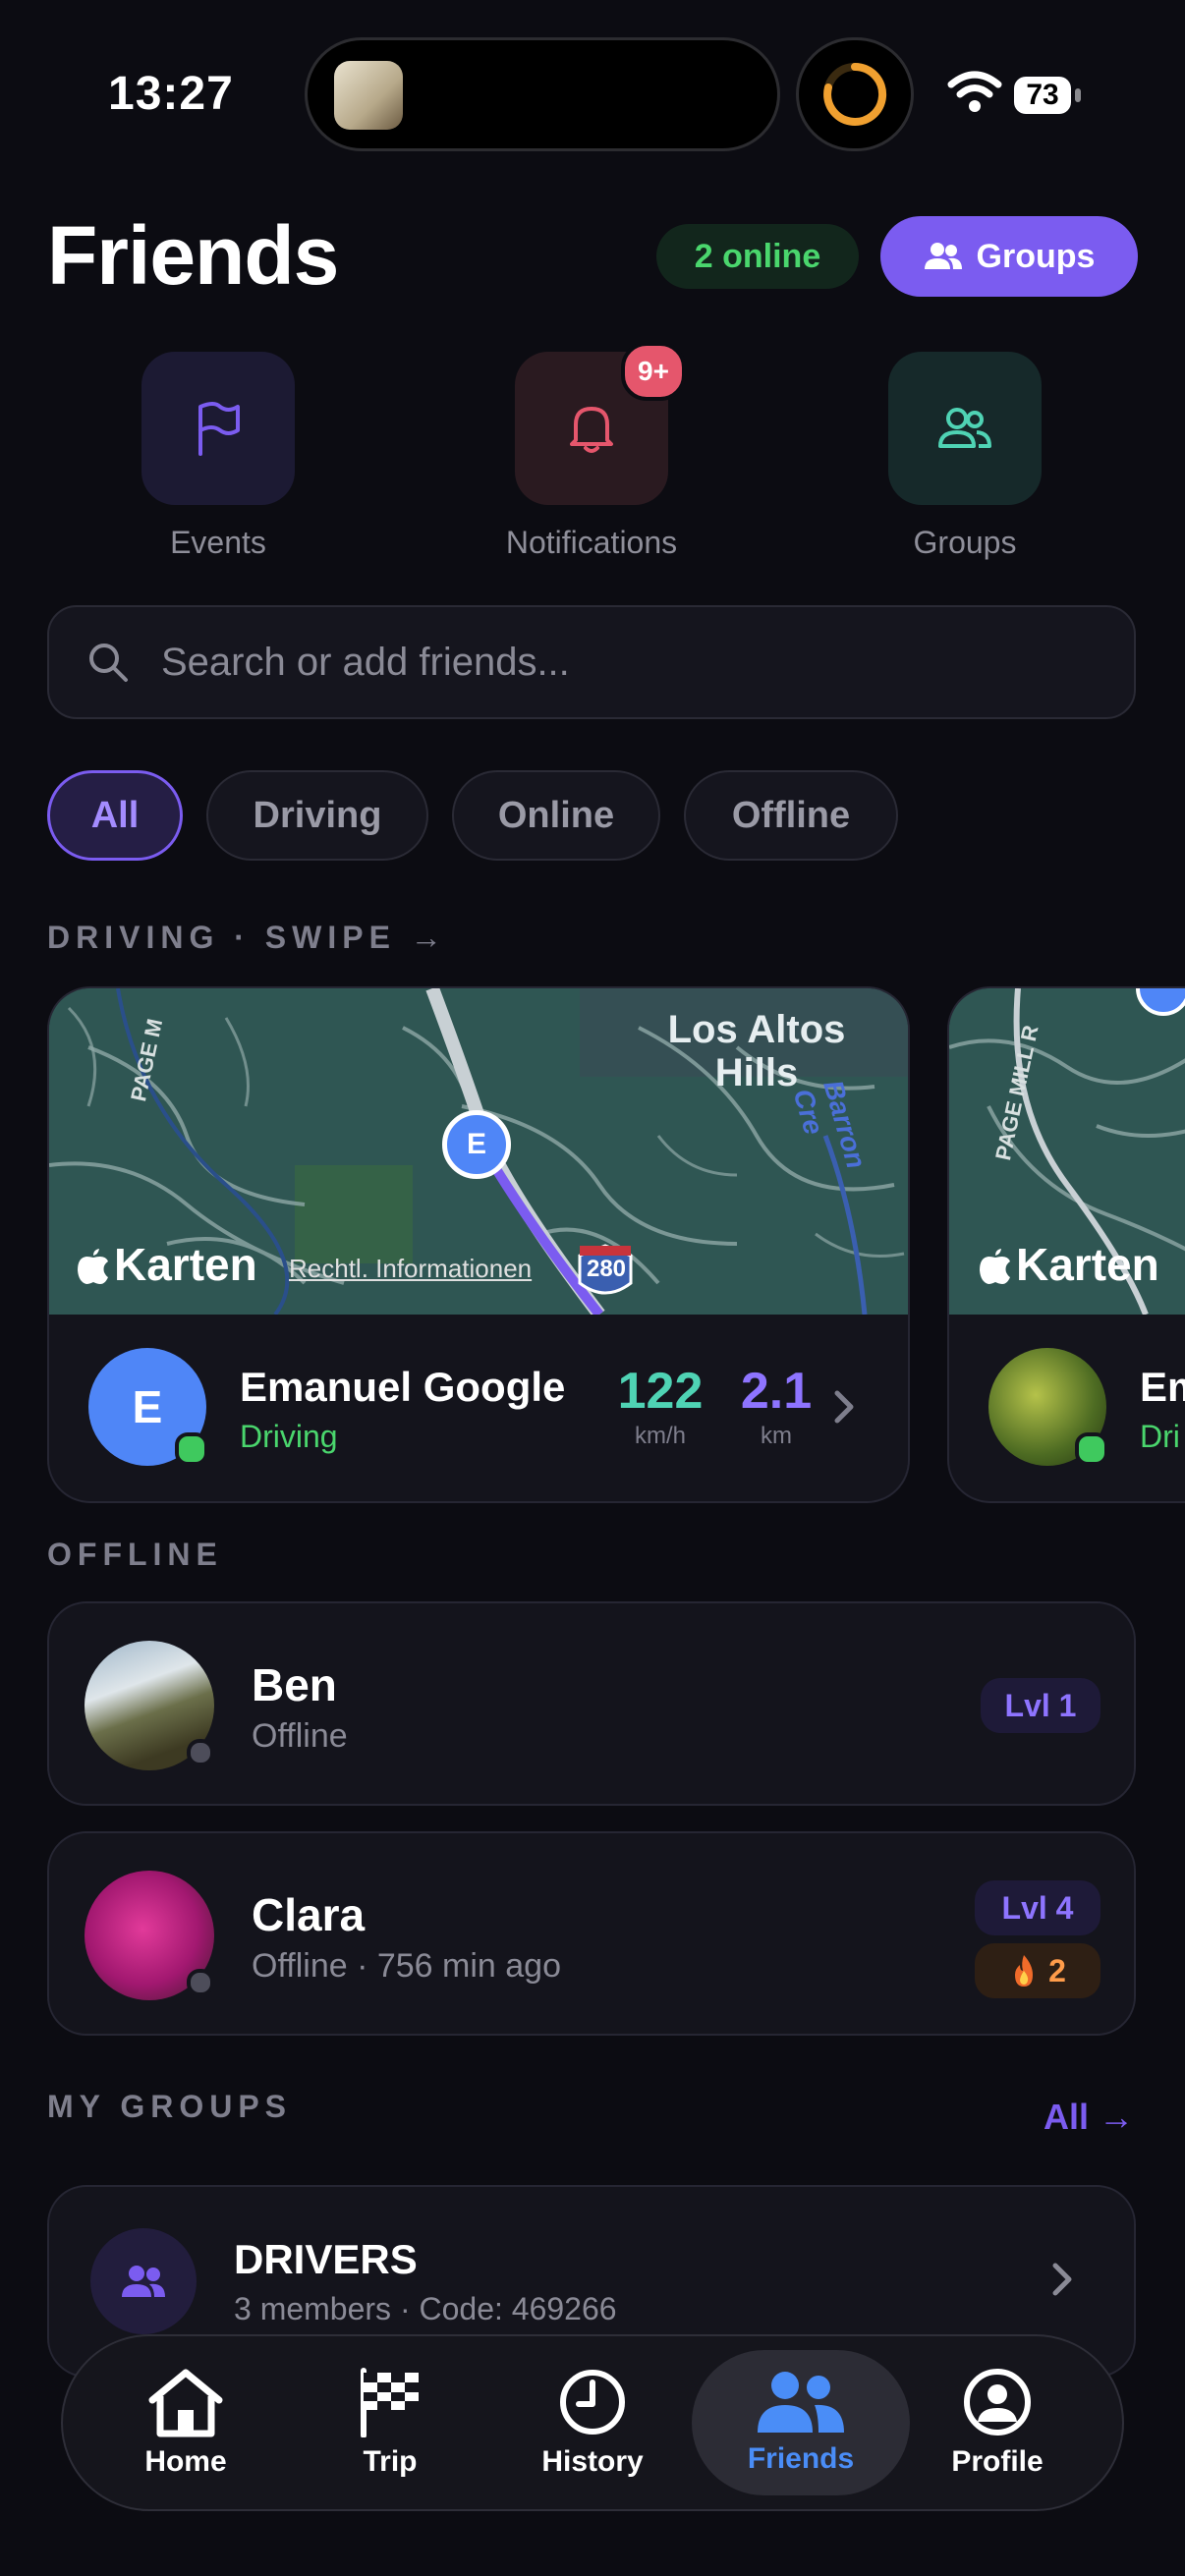 The width and height of the screenshot is (1185, 2576). Describe the element at coordinates (309, 1914) in the screenshot. I see `friend-name: Clara` at that location.